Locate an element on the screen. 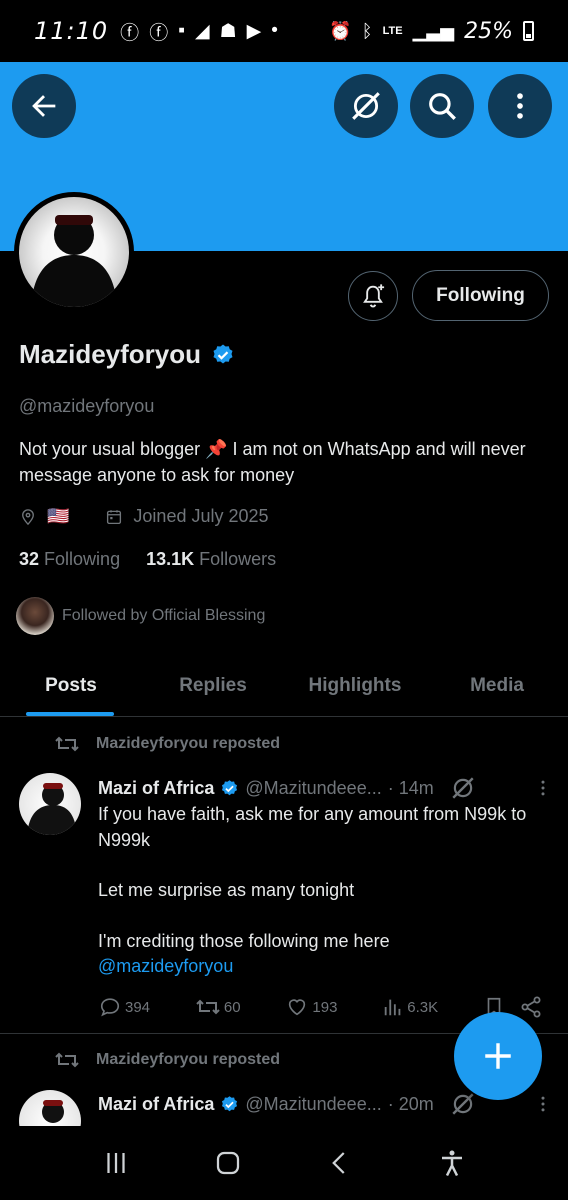 Image resolution: width=568 pixels, height=1200 pixels. following-button: Following is located at coordinates (480, 295).